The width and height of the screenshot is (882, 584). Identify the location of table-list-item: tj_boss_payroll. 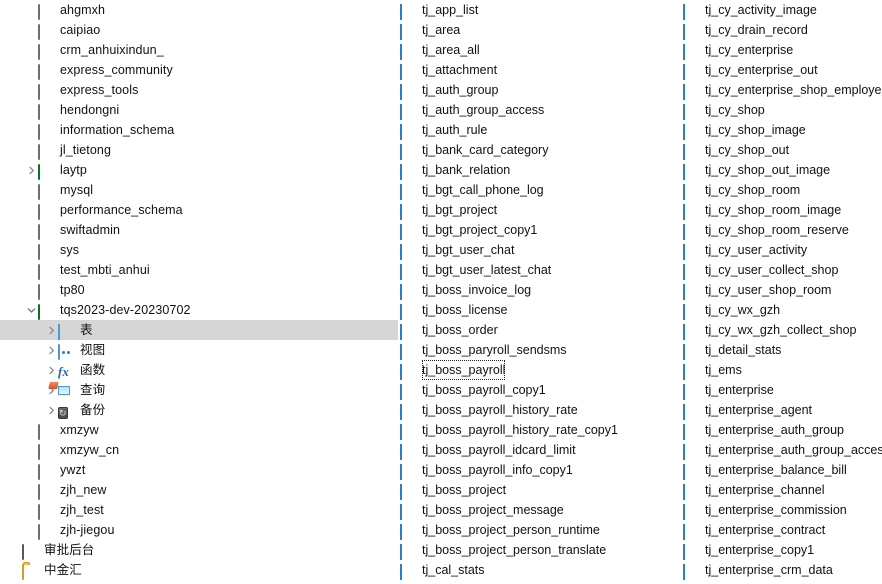
(540, 370).